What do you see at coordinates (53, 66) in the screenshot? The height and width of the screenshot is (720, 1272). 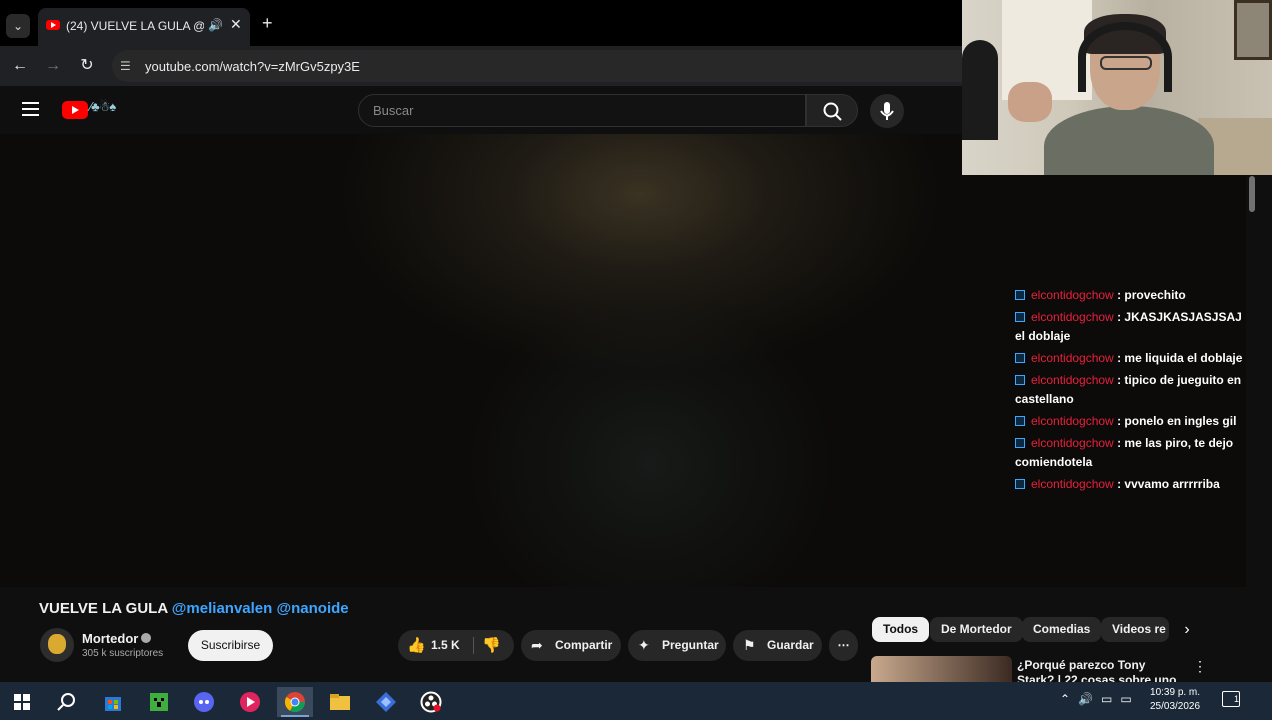 I see `forward-arrow-icon: →` at bounding box center [53, 66].